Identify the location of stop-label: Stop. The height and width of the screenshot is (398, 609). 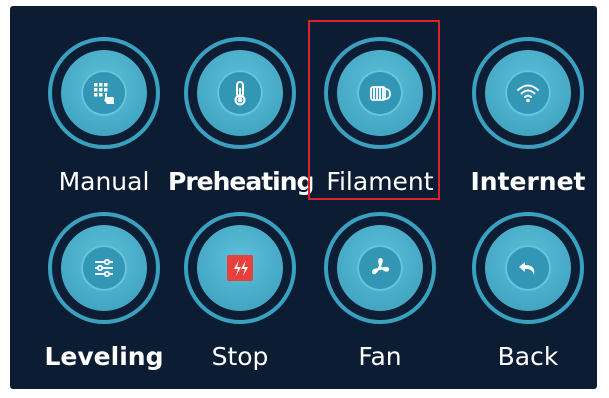
(240, 356).